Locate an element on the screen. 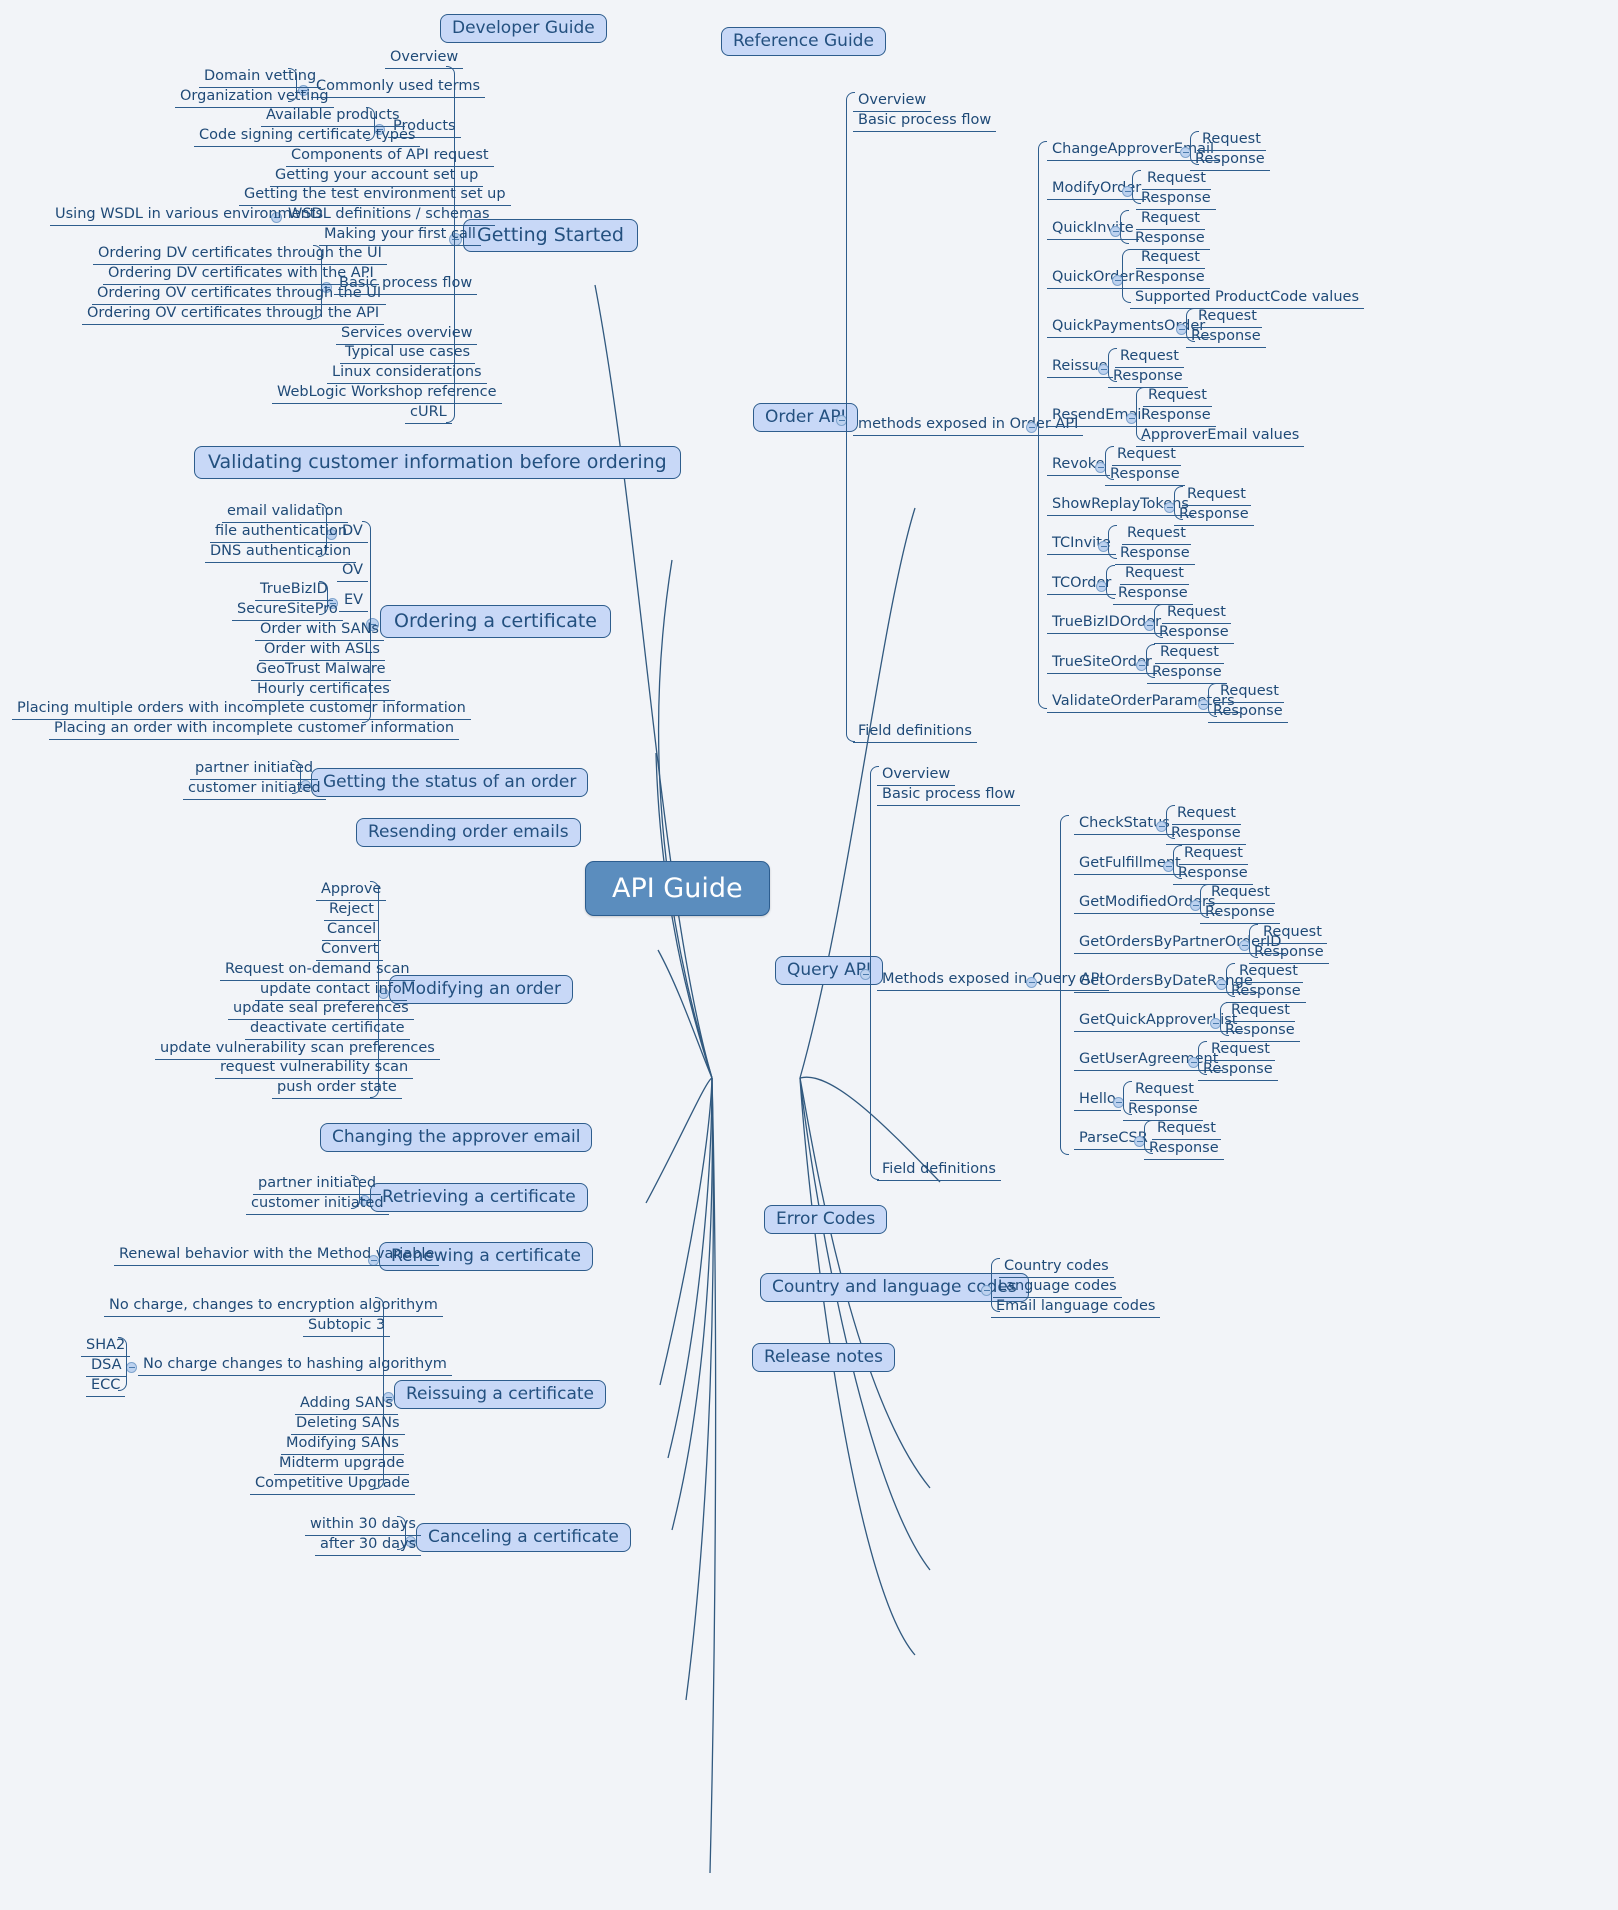 This screenshot has width=1618, height=1910. mod-child-update-vuln-scan-prefs: update vulnerability scan preferences is located at coordinates (297, 1050).